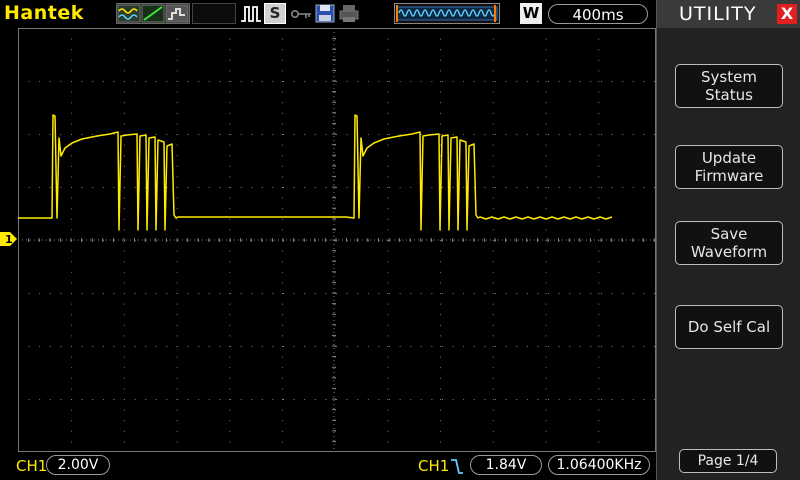 The image size is (800, 480). What do you see at coordinates (349, 13) in the screenshot?
I see `print-icon` at bounding box center [349, 13].